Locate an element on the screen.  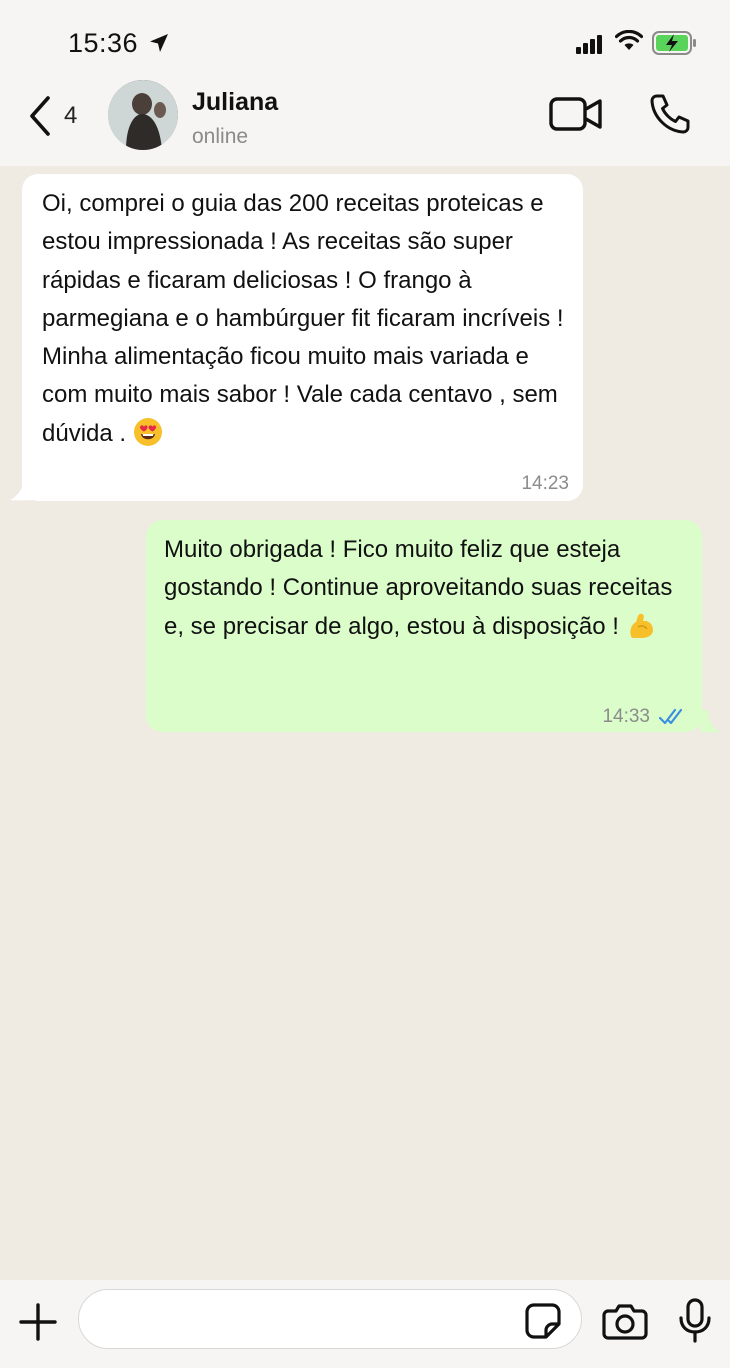
avatar-photo is located at coordinates (143, 115).